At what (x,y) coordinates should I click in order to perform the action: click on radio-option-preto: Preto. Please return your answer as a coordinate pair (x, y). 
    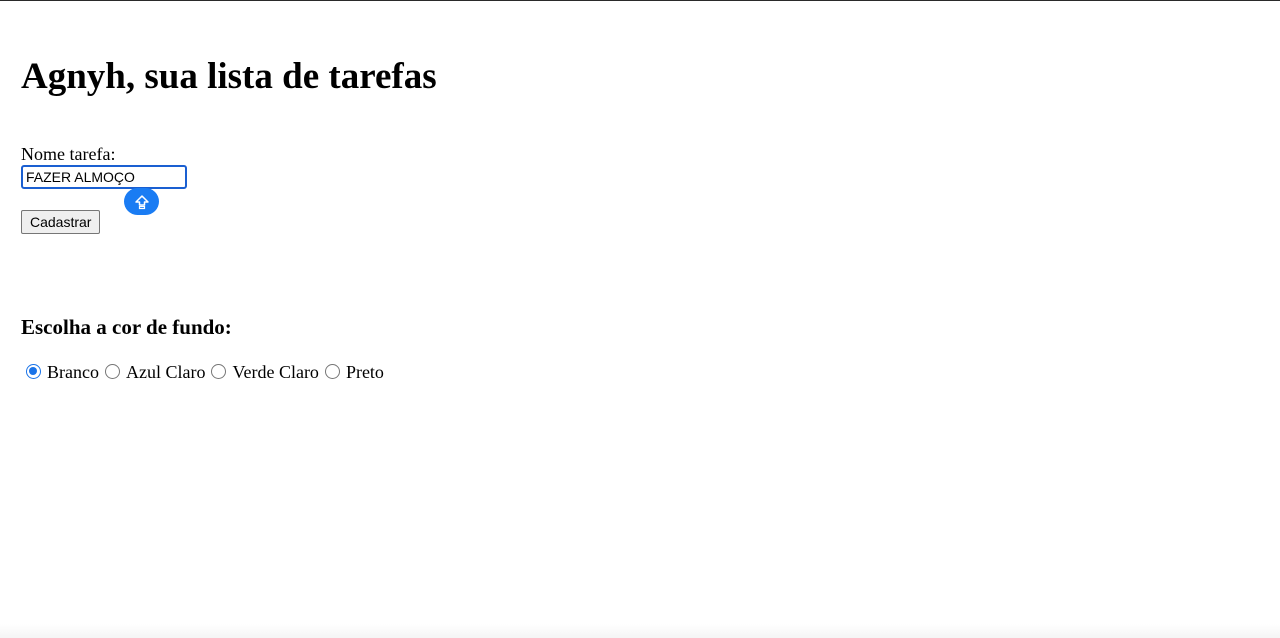
    Looking at the image, I should click on (352, 372).